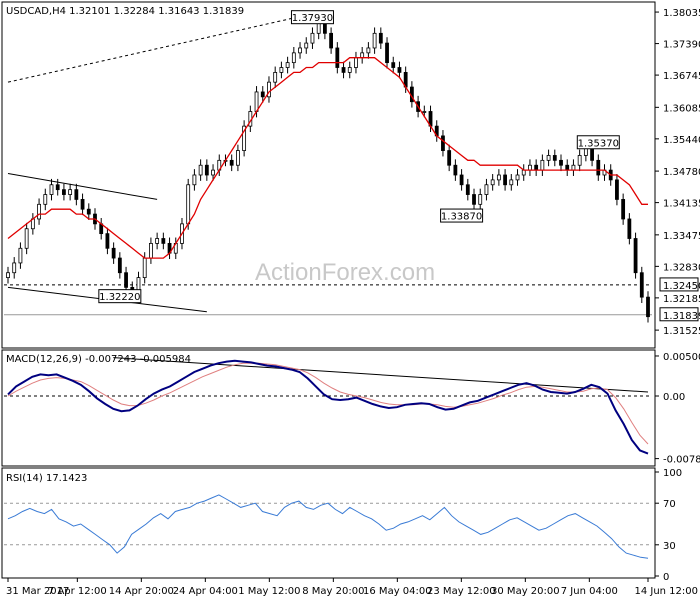 The width and height of the screenshot is (700, 604). What do you see at coordinates (345, 272) in the screenshot?
I see `watermark: ActionForex.com` at bounding box center [345, 272].